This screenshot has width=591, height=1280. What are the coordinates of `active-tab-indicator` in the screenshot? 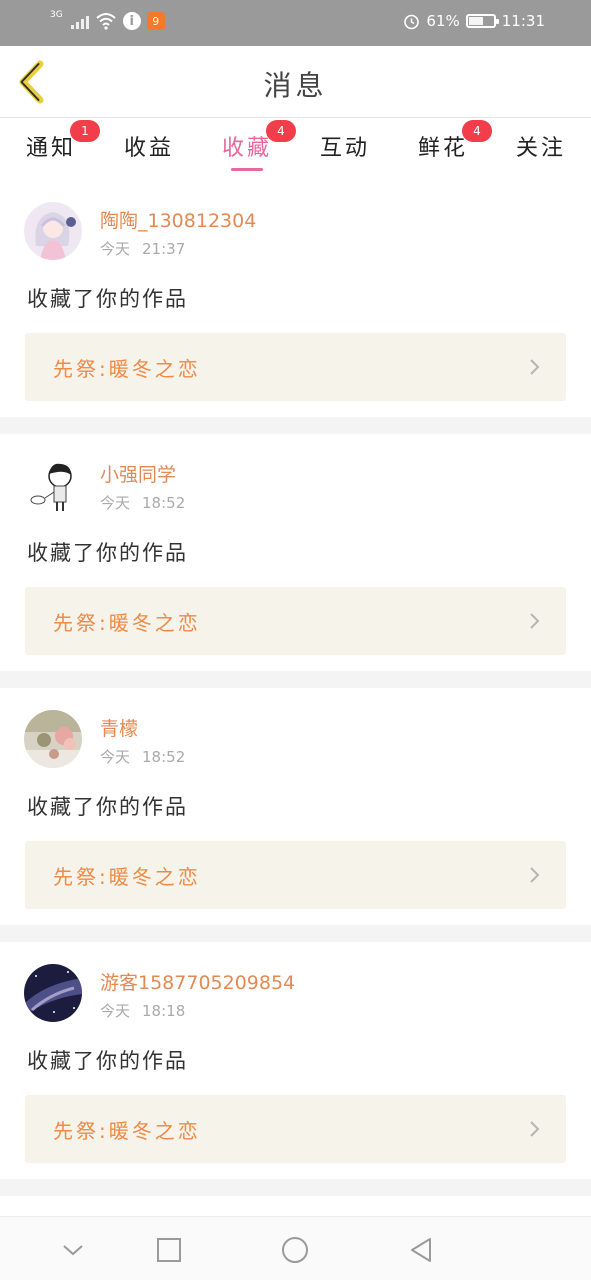 It's located at (247, 169).